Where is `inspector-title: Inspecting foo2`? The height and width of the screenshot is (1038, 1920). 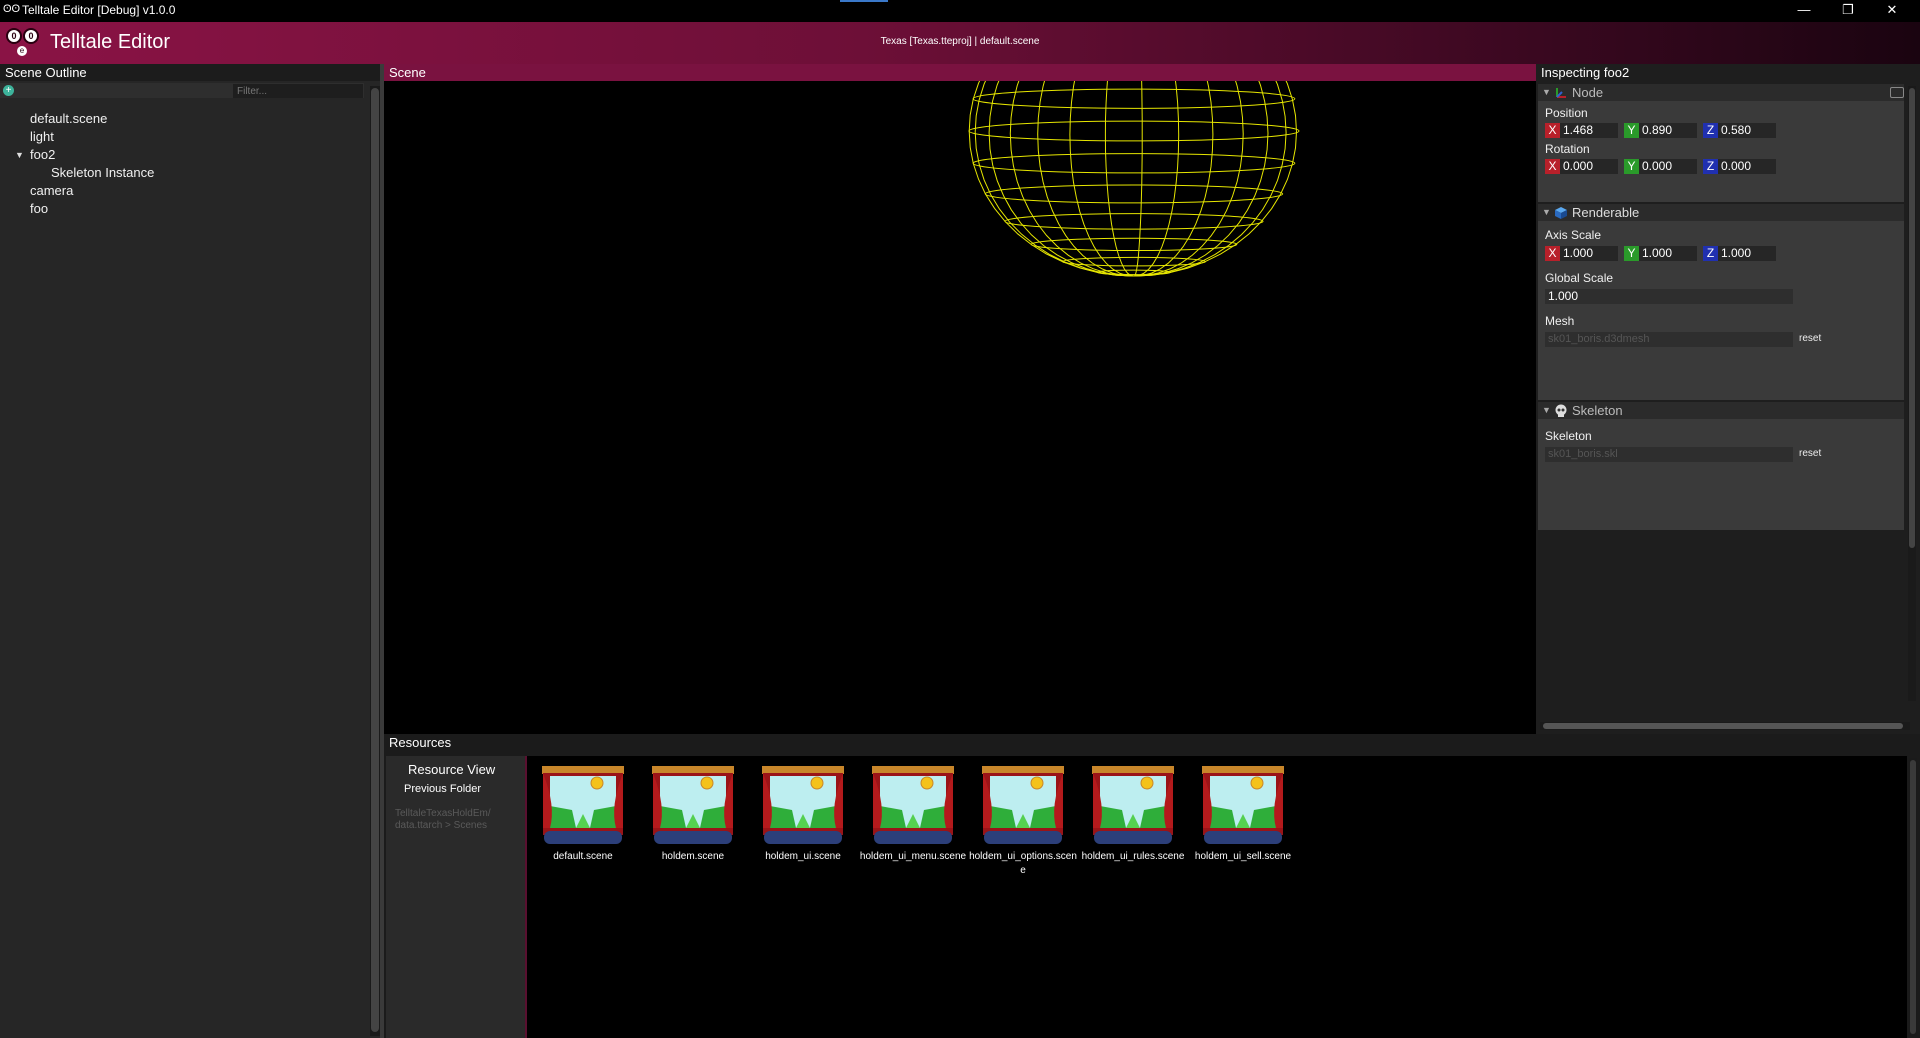
inspector-title: Inspecting foo2 is located at coordinates (1728, 72).